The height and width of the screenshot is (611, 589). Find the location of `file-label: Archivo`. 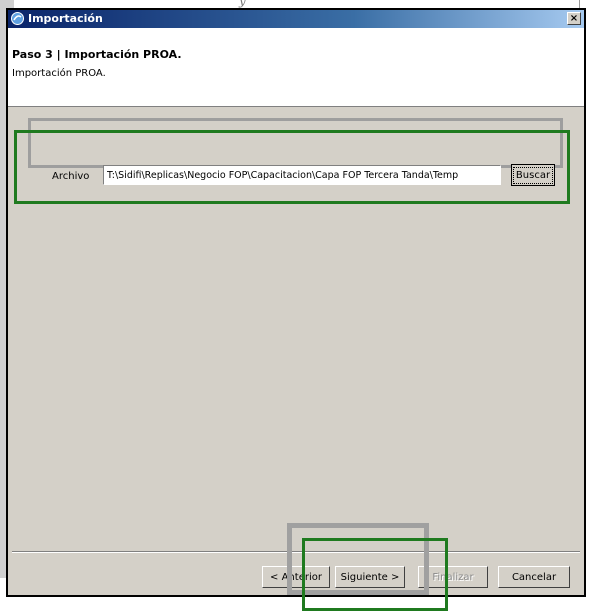

file-label: Archivo is located at coordinates (71, 176).